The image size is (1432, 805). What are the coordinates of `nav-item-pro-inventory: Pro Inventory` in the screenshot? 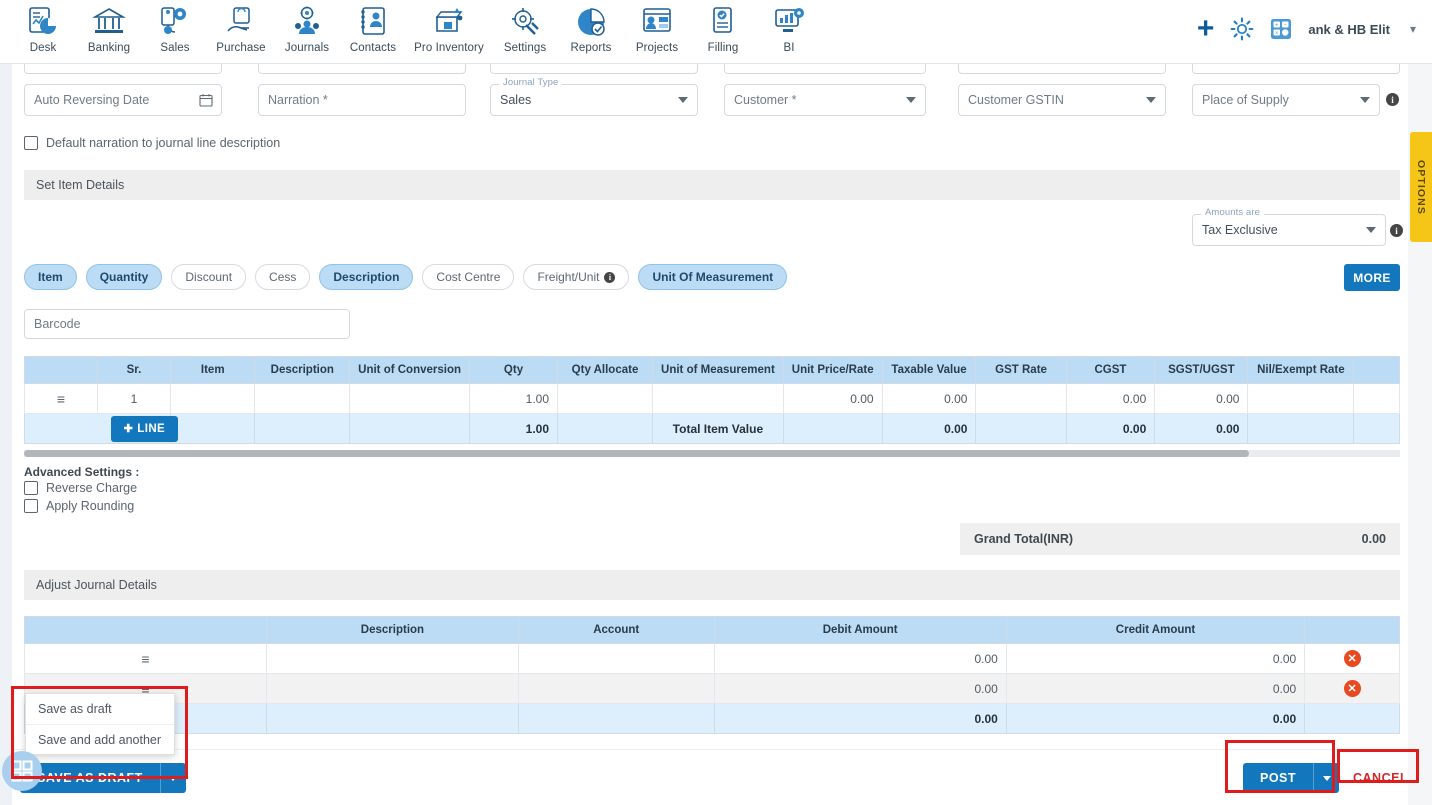 It's located at (449, 27).